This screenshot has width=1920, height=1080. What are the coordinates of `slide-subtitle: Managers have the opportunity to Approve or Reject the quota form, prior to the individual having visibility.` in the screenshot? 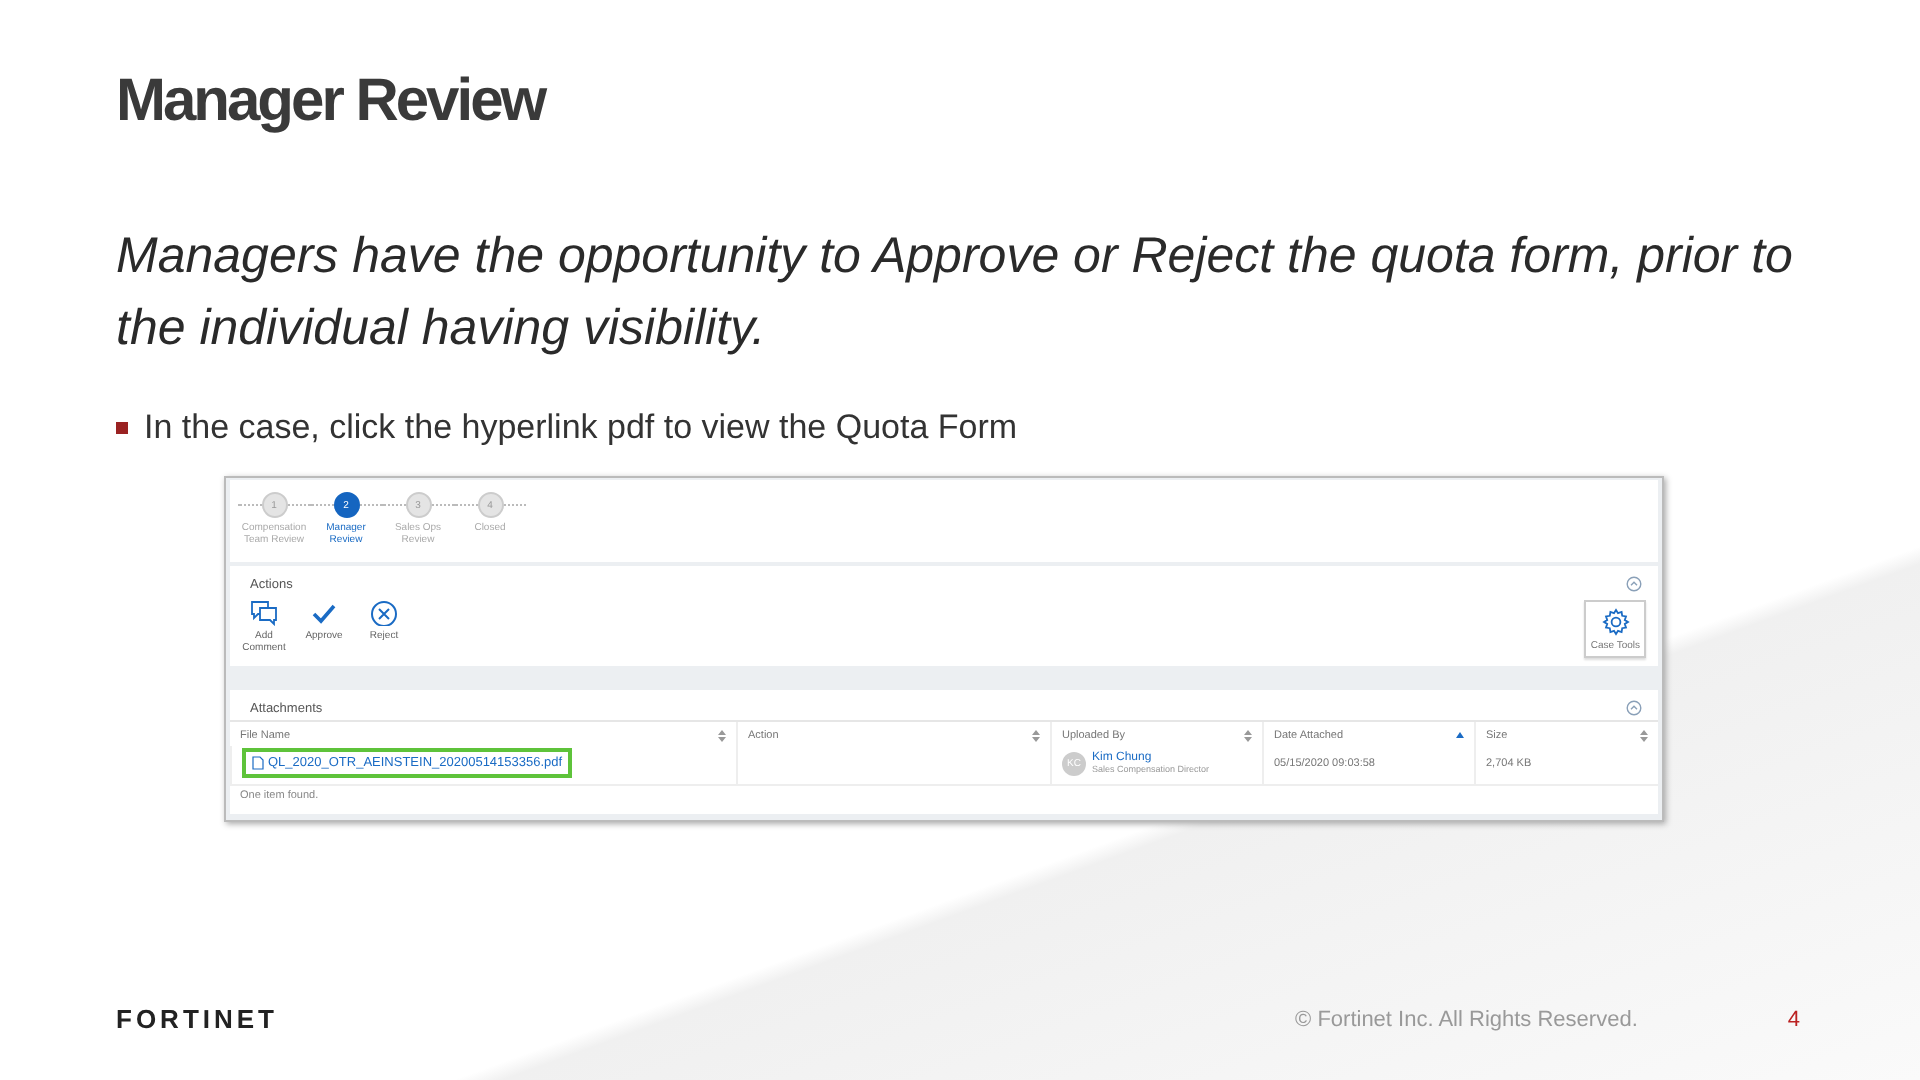 It's located at (955, 293).